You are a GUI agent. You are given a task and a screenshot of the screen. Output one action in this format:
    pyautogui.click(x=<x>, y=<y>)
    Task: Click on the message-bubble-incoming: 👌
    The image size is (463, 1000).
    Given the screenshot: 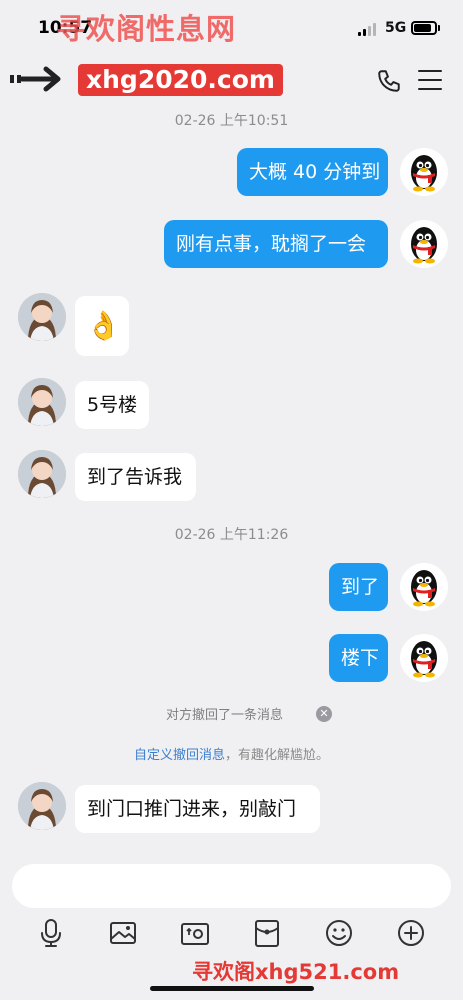 What is the action you would take?
    pyautogui.click(x=102, y=326)
    